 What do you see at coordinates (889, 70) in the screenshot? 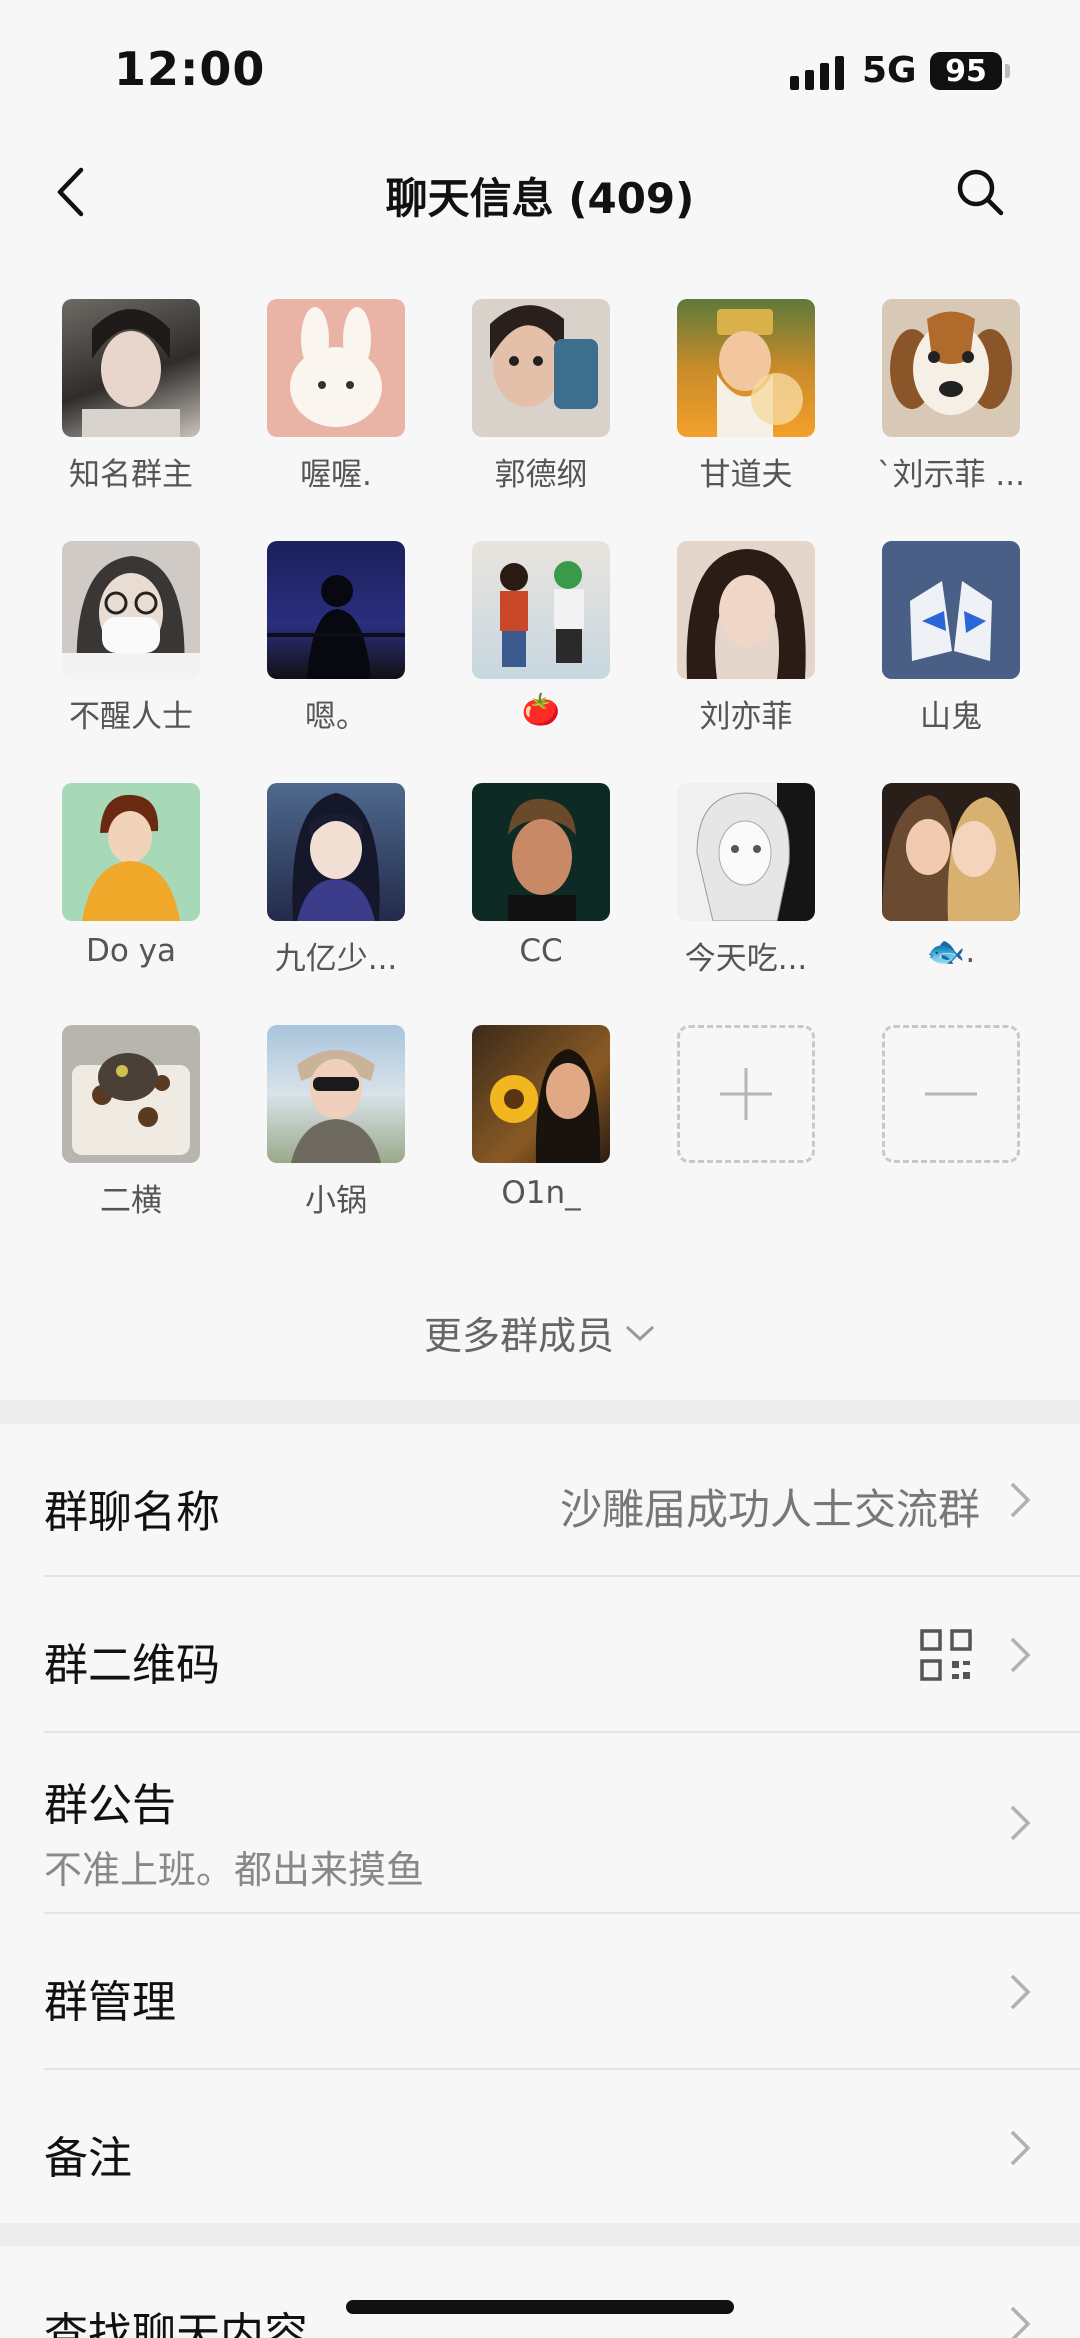
I see `network-type: 5G` at bounding box center [889, 70].